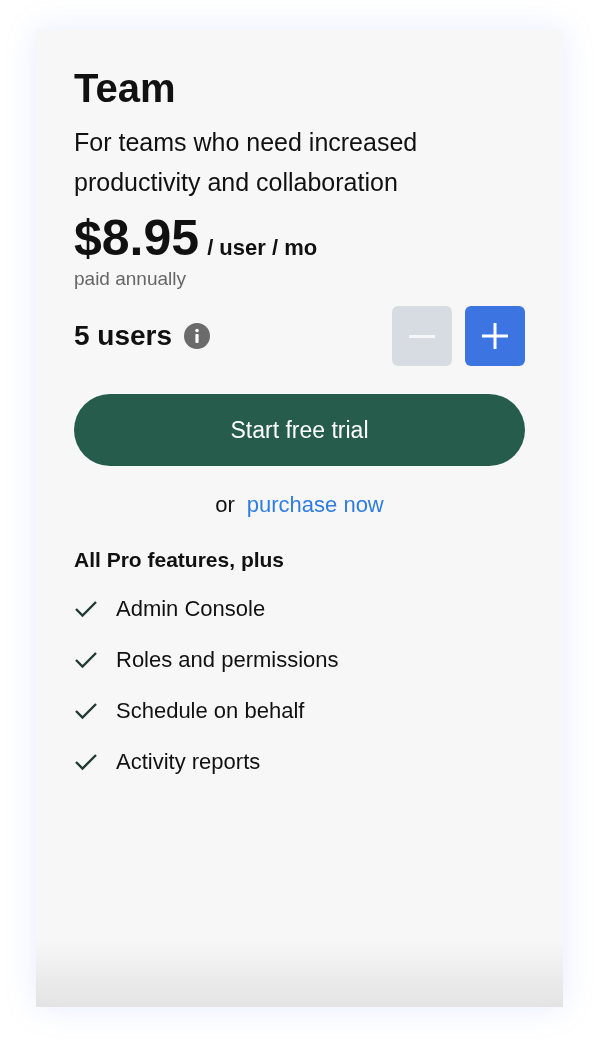 Image resolution: width=599 pixels, height=1050 pixels. What do you see at coordinates (123, 336) in the screenshot?
I see `seat-count: 5 users` at bounding box center [123, 336].